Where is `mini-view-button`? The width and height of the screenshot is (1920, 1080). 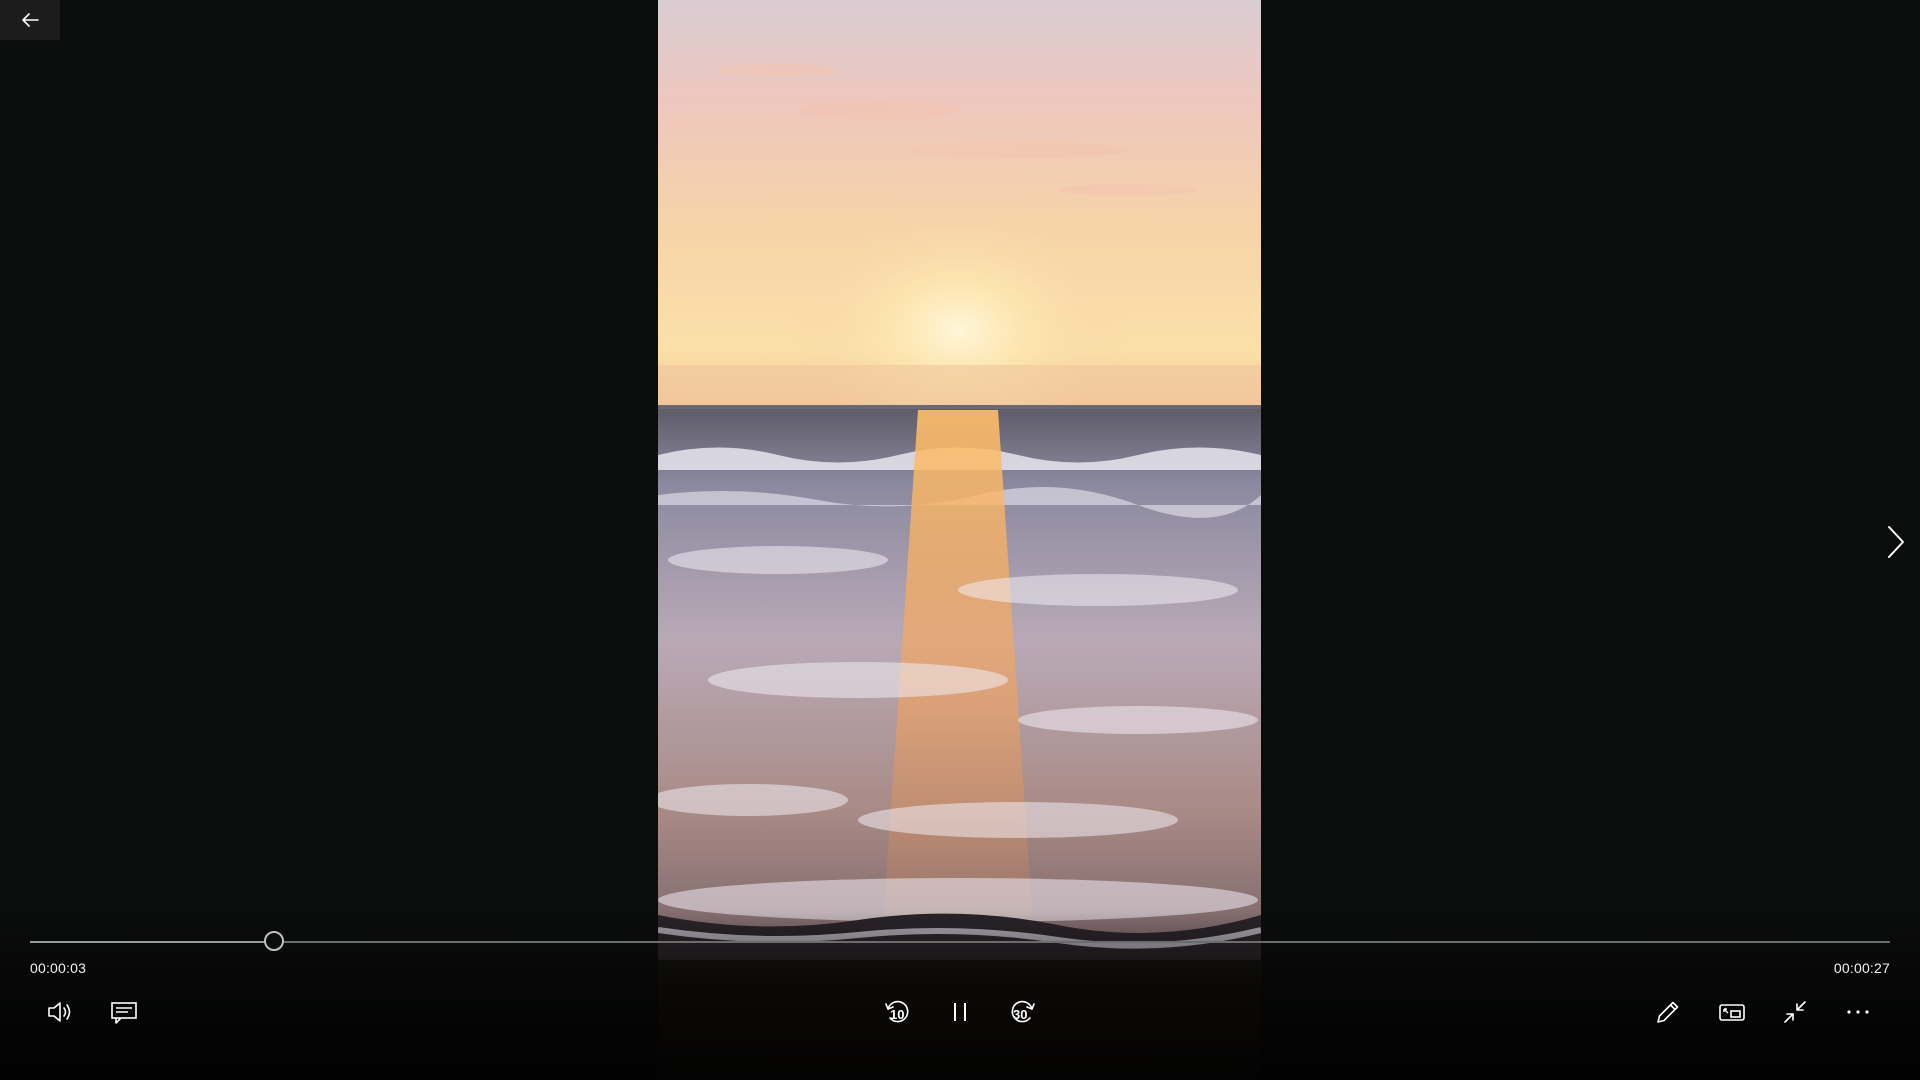 mini-view-button is located at coordinates (1732, 1012).